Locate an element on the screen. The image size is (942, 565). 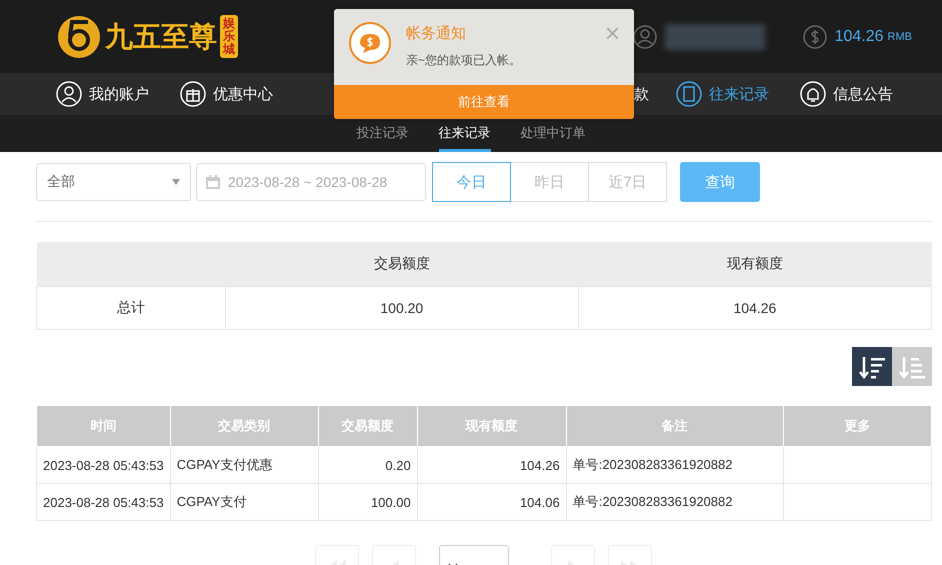
table-cell: 104.06 is located at coordinates (491, 502).